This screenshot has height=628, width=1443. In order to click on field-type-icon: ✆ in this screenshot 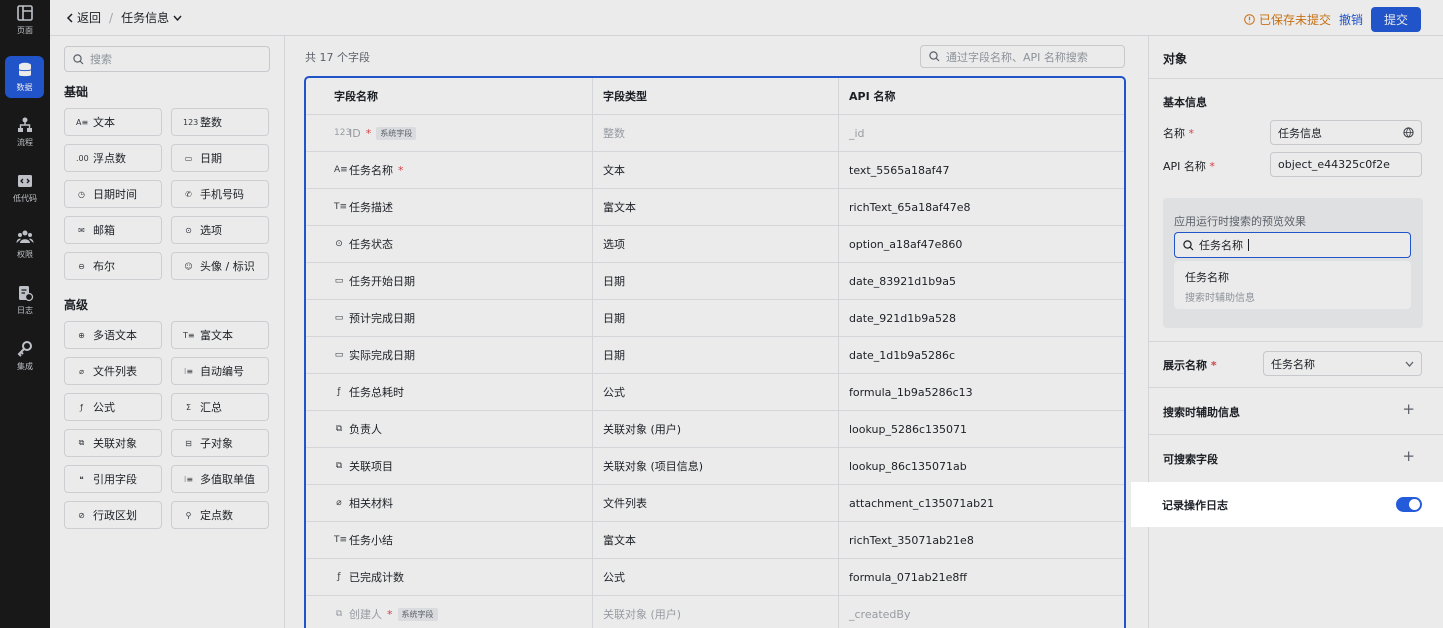, I will do `click(188, 194)`.